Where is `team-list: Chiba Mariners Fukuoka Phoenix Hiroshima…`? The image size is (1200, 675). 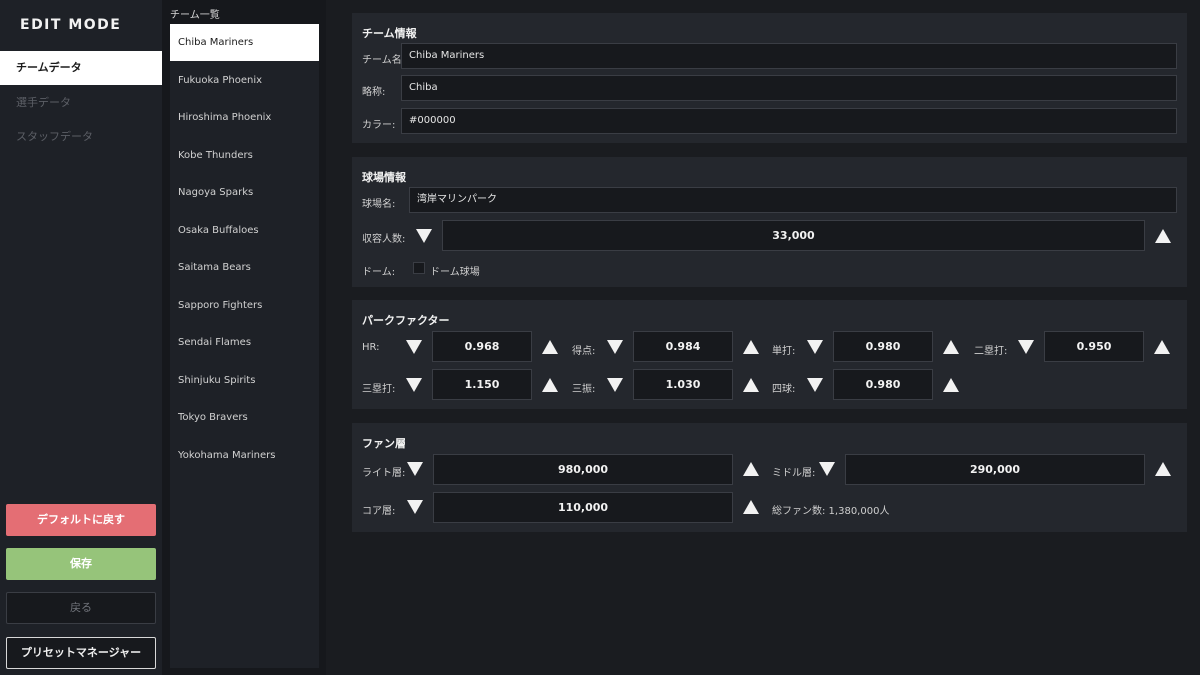
team-list: Chiba Mariners Fukuoka Phoenix Hiroshima… is located at coordinates (244, 346).